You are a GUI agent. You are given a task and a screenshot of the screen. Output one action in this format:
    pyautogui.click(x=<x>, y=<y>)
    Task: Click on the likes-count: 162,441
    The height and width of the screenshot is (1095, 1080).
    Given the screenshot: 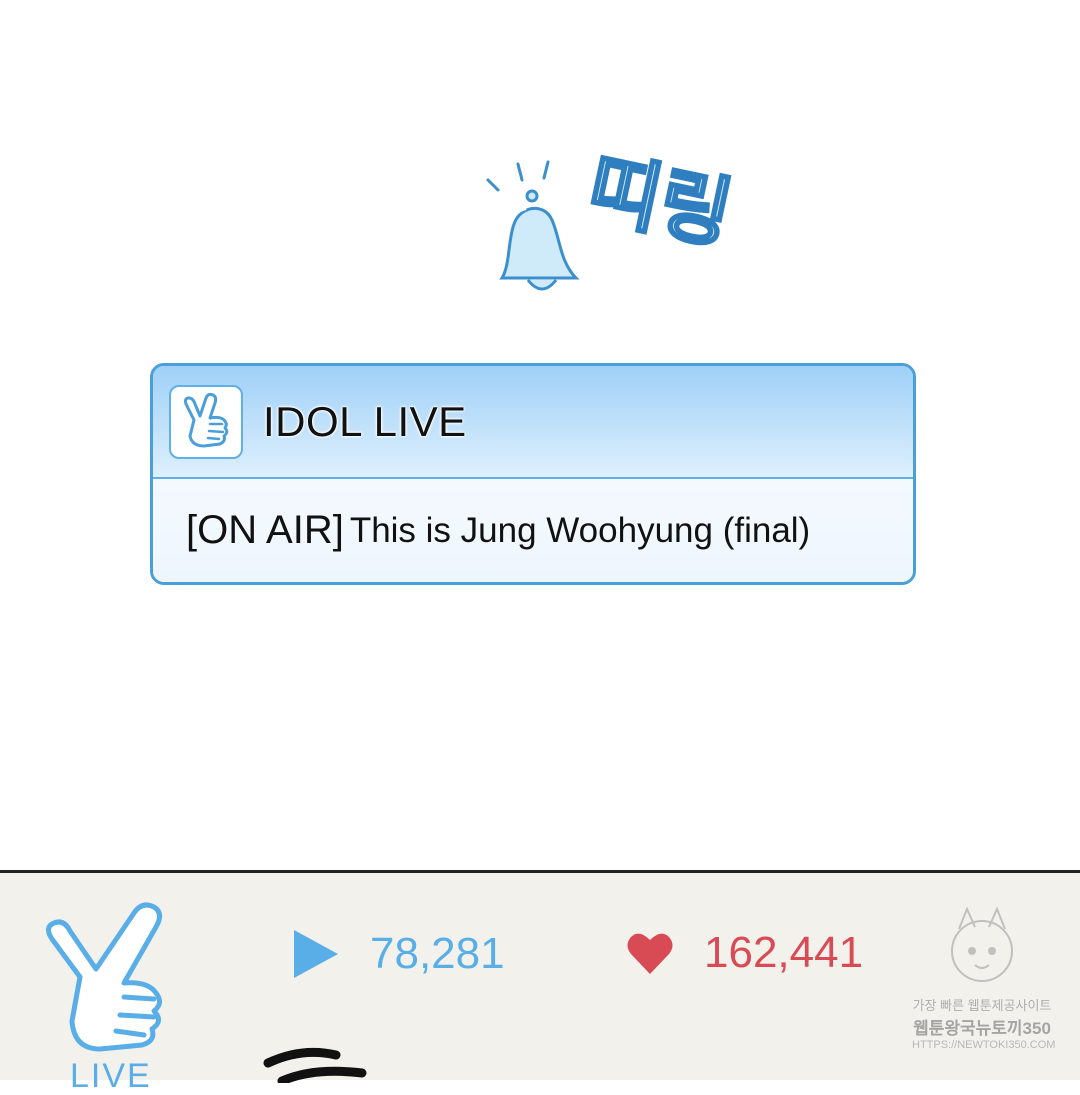 What is the action you would take?
    pyautogui.click(x=784, y=952)
    